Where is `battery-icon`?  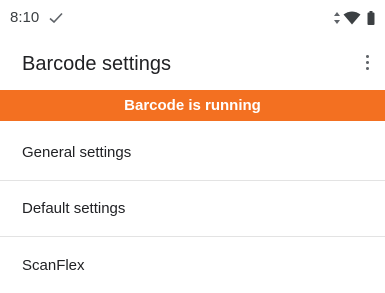 battery-icon is located at coordinates (371, 18).